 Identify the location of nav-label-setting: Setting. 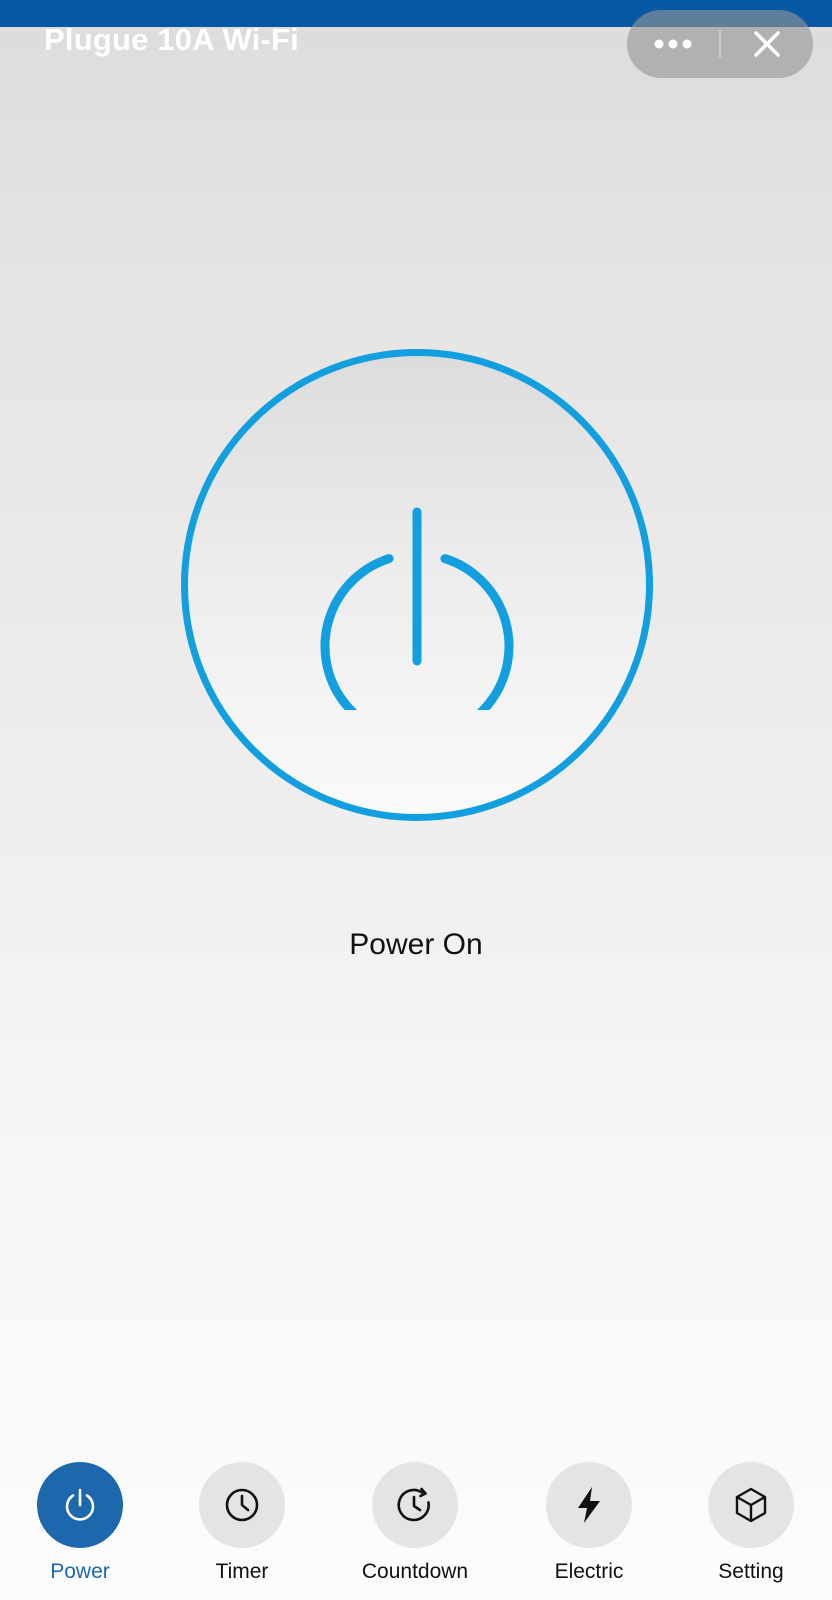
(751, 1571).